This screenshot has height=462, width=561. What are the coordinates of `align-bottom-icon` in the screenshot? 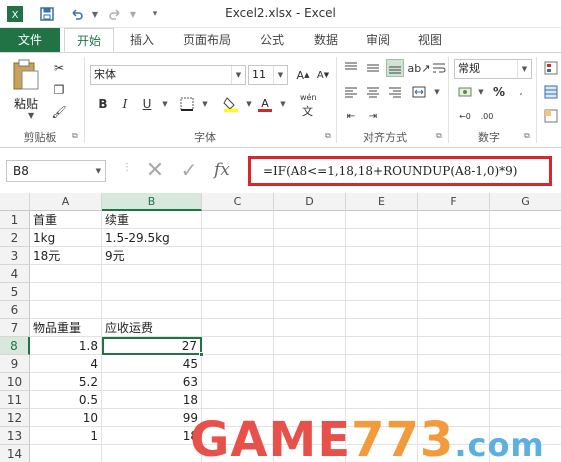 It's located at (395, 68).